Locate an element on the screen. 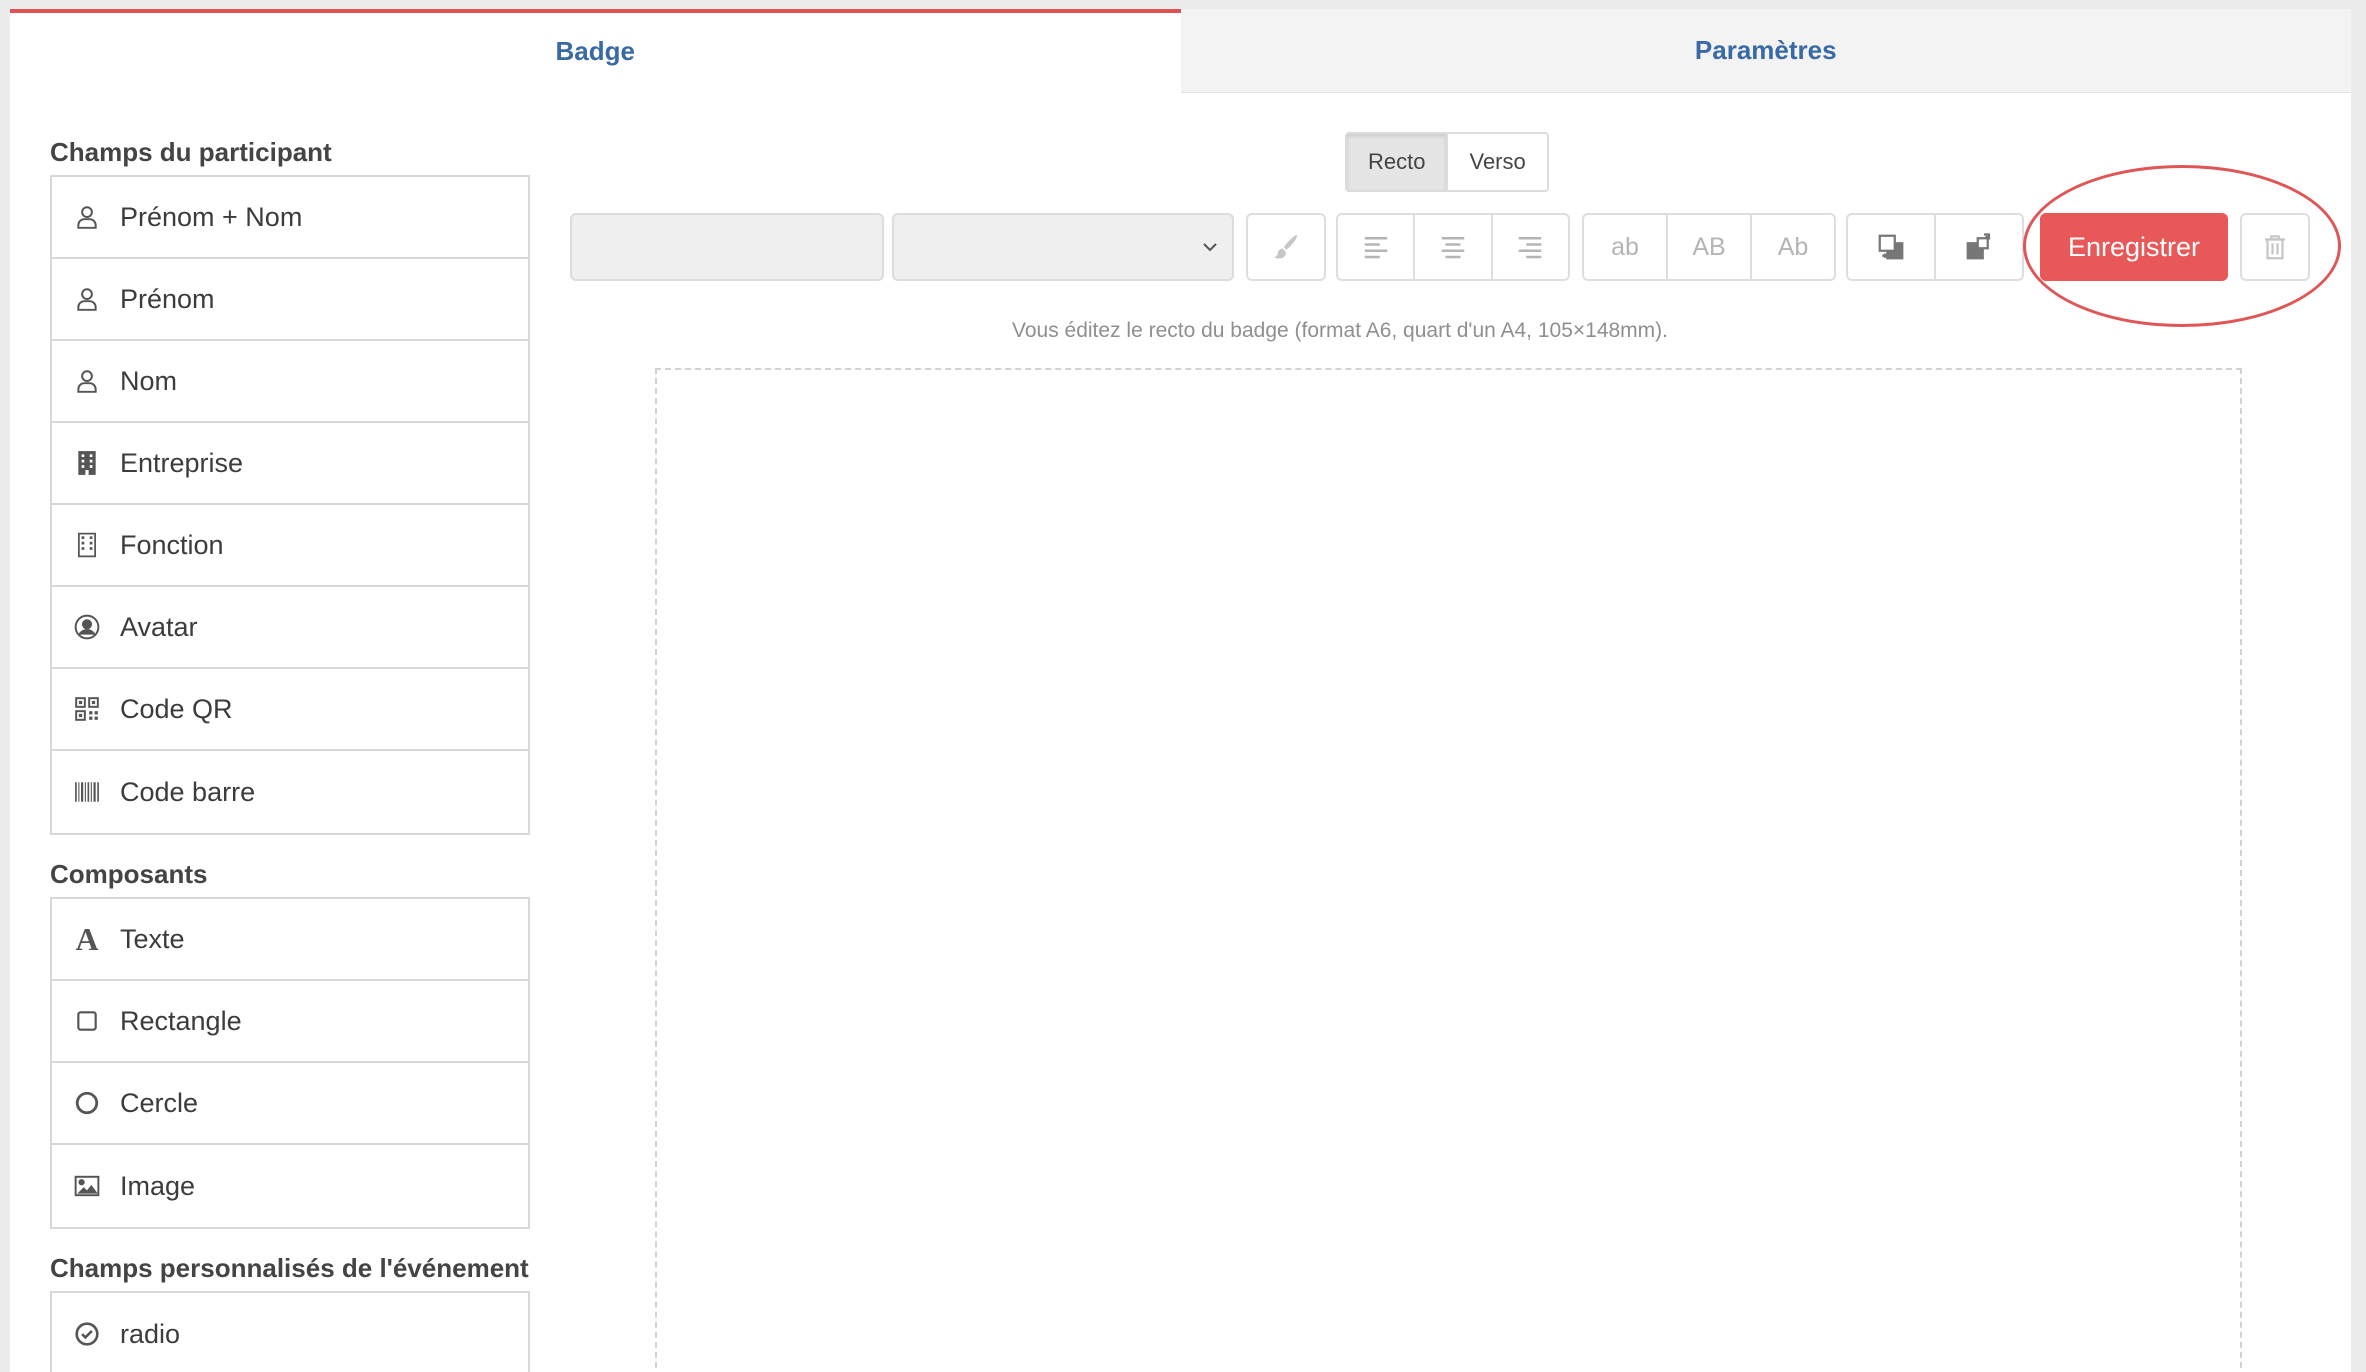 Image resolution: width=2366 pixels, height=1372 pixels. tab-bar: Badge Paramètres is located at coordinates (1180, 51).